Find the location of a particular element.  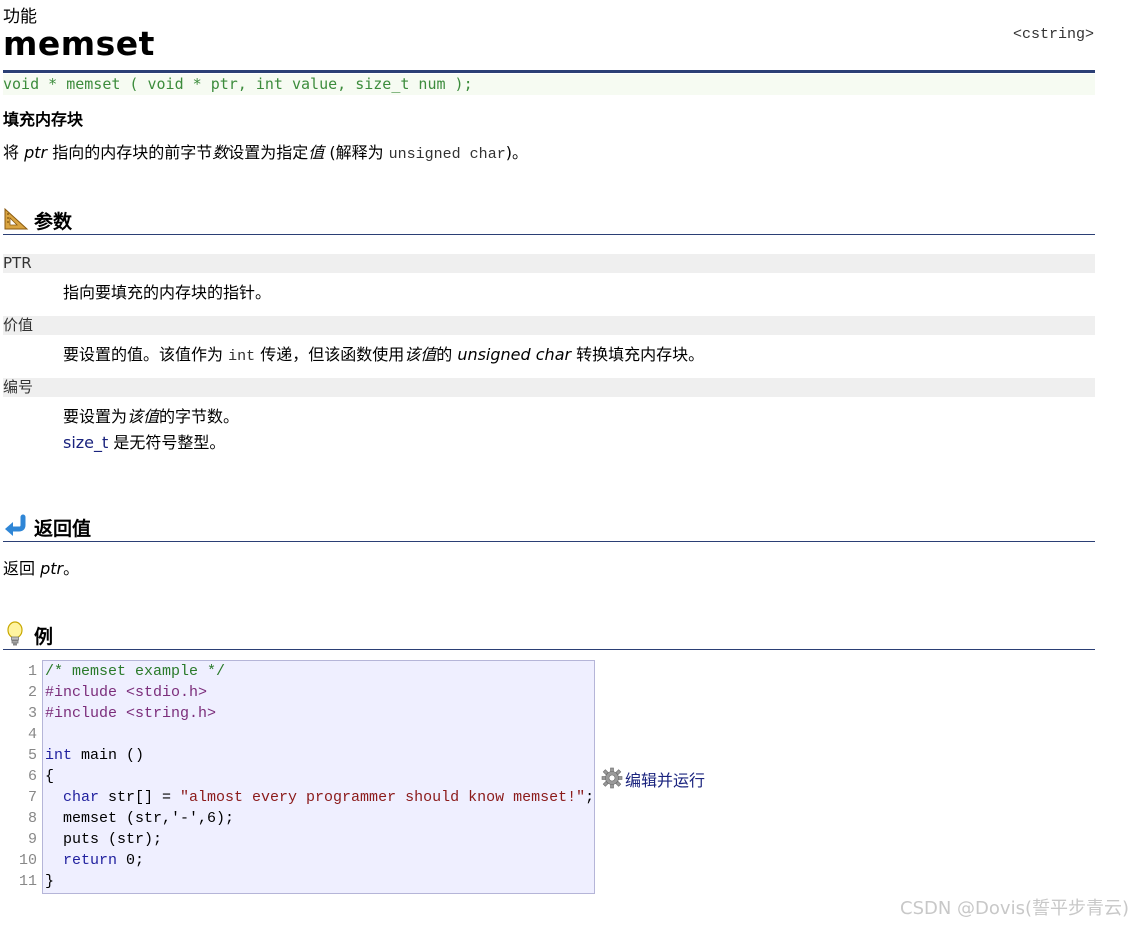

param-text: 要设置的值。该值作为 is located at coordinates (146, 354).